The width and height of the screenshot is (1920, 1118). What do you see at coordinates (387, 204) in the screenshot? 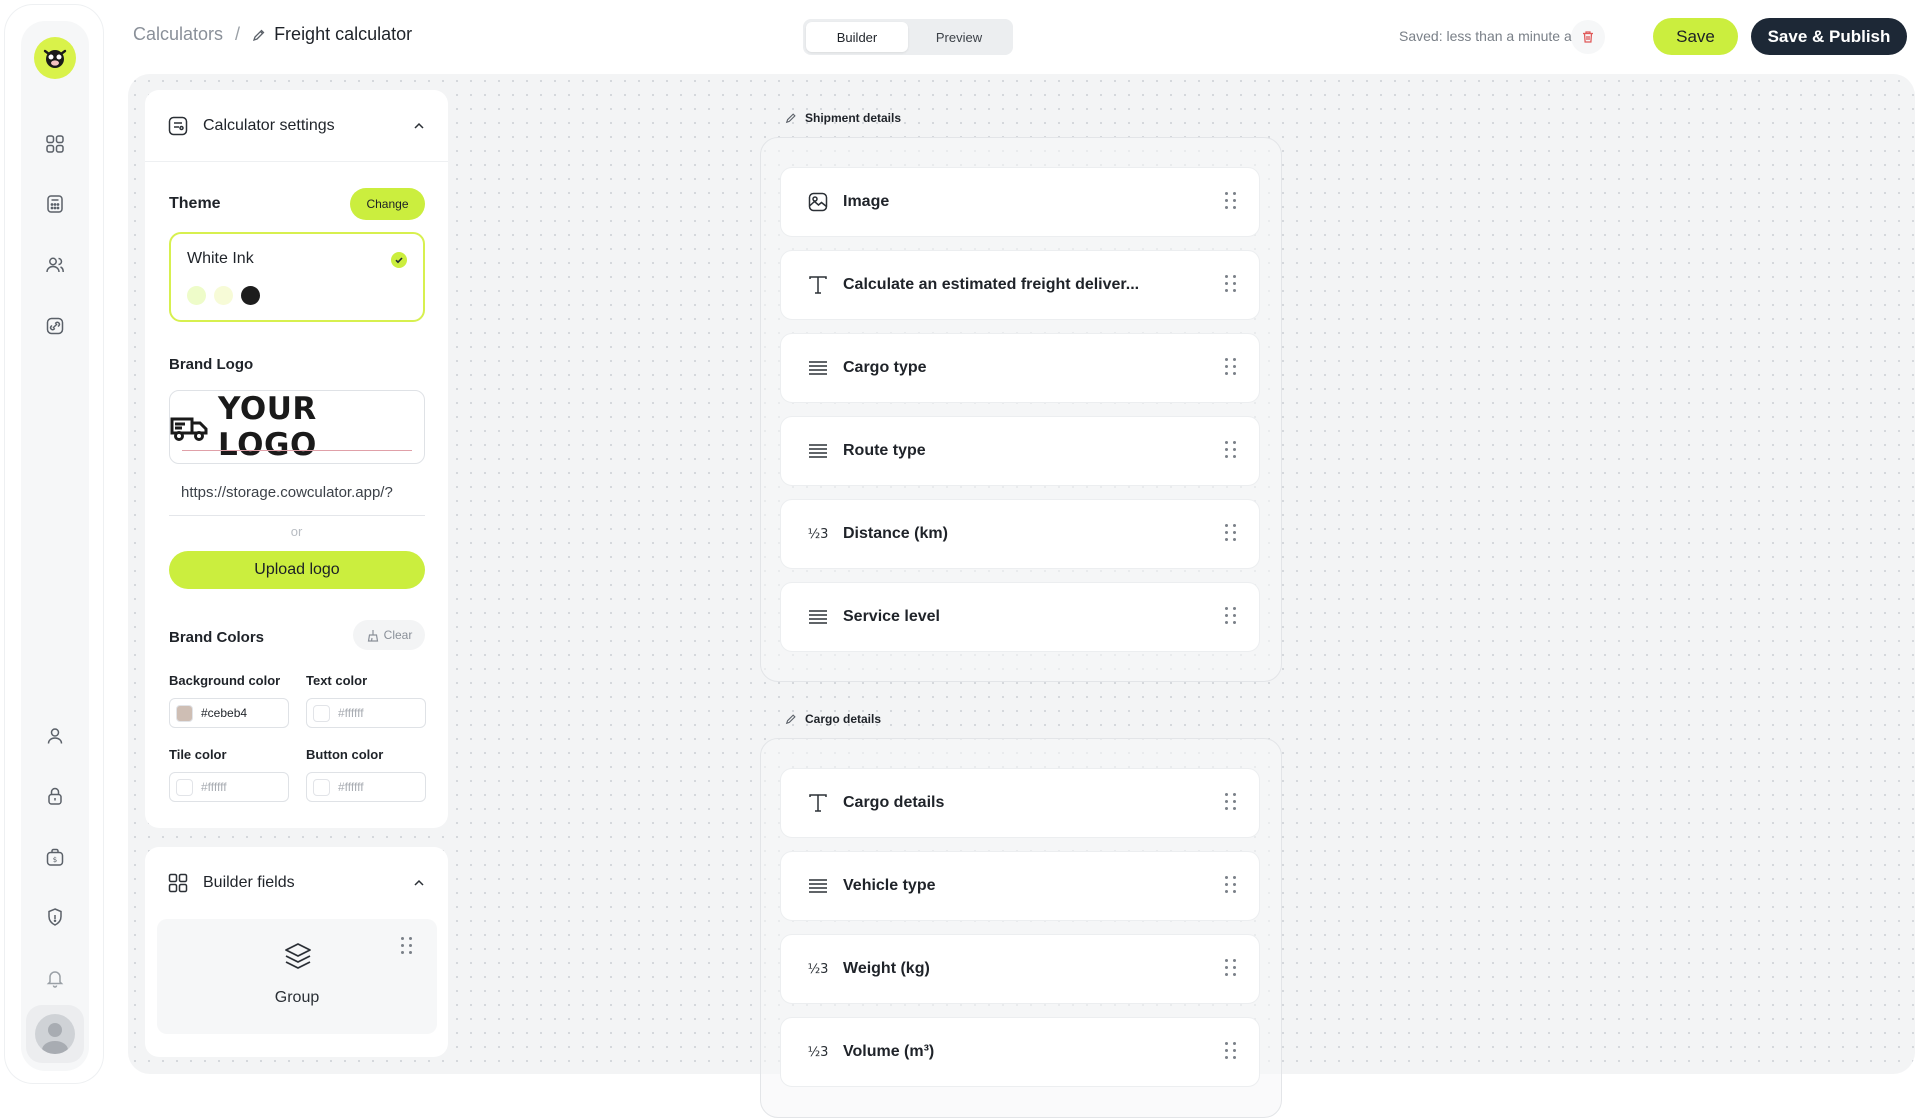
I see `change-theme-button: Change` at bounding box center [387, 204].